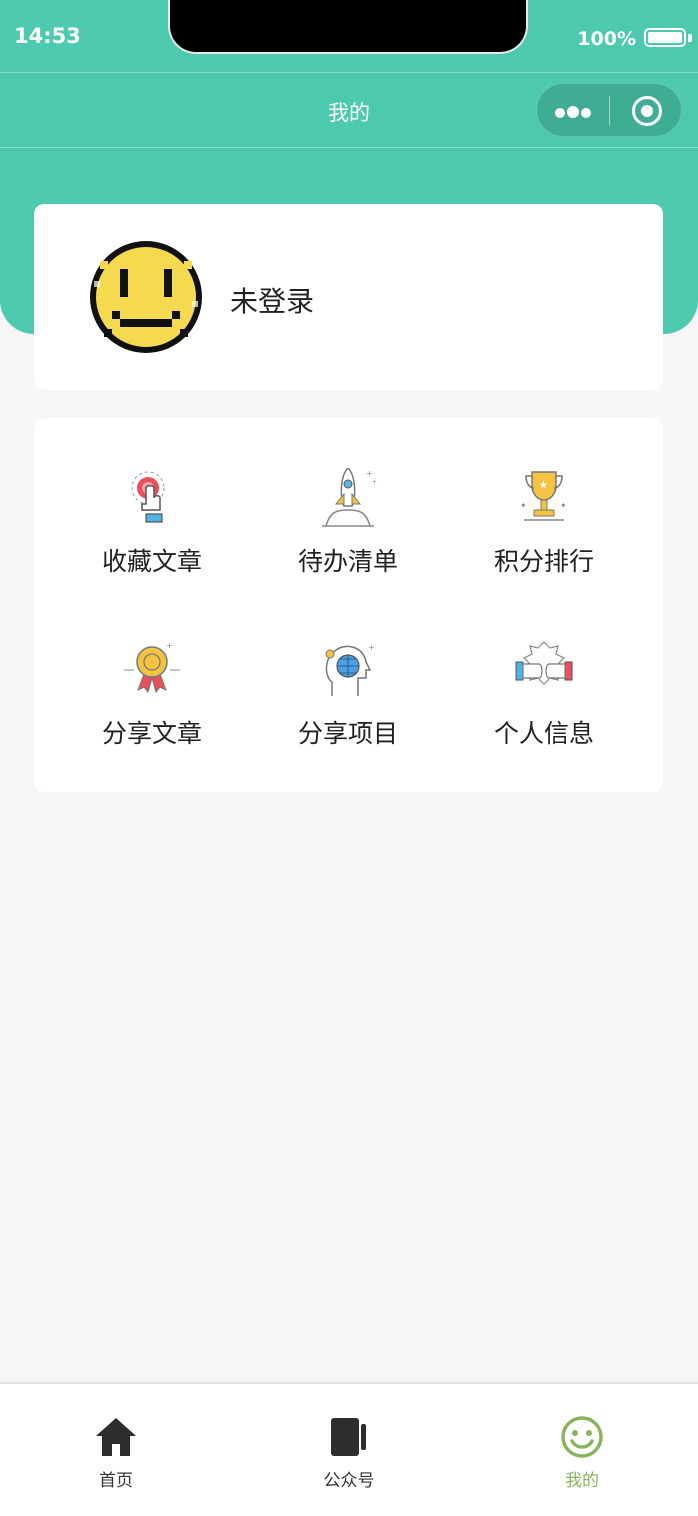 This screenshot has width=698, height=1516. I want to click on navigation-bar: 我的, so click(349, 110).